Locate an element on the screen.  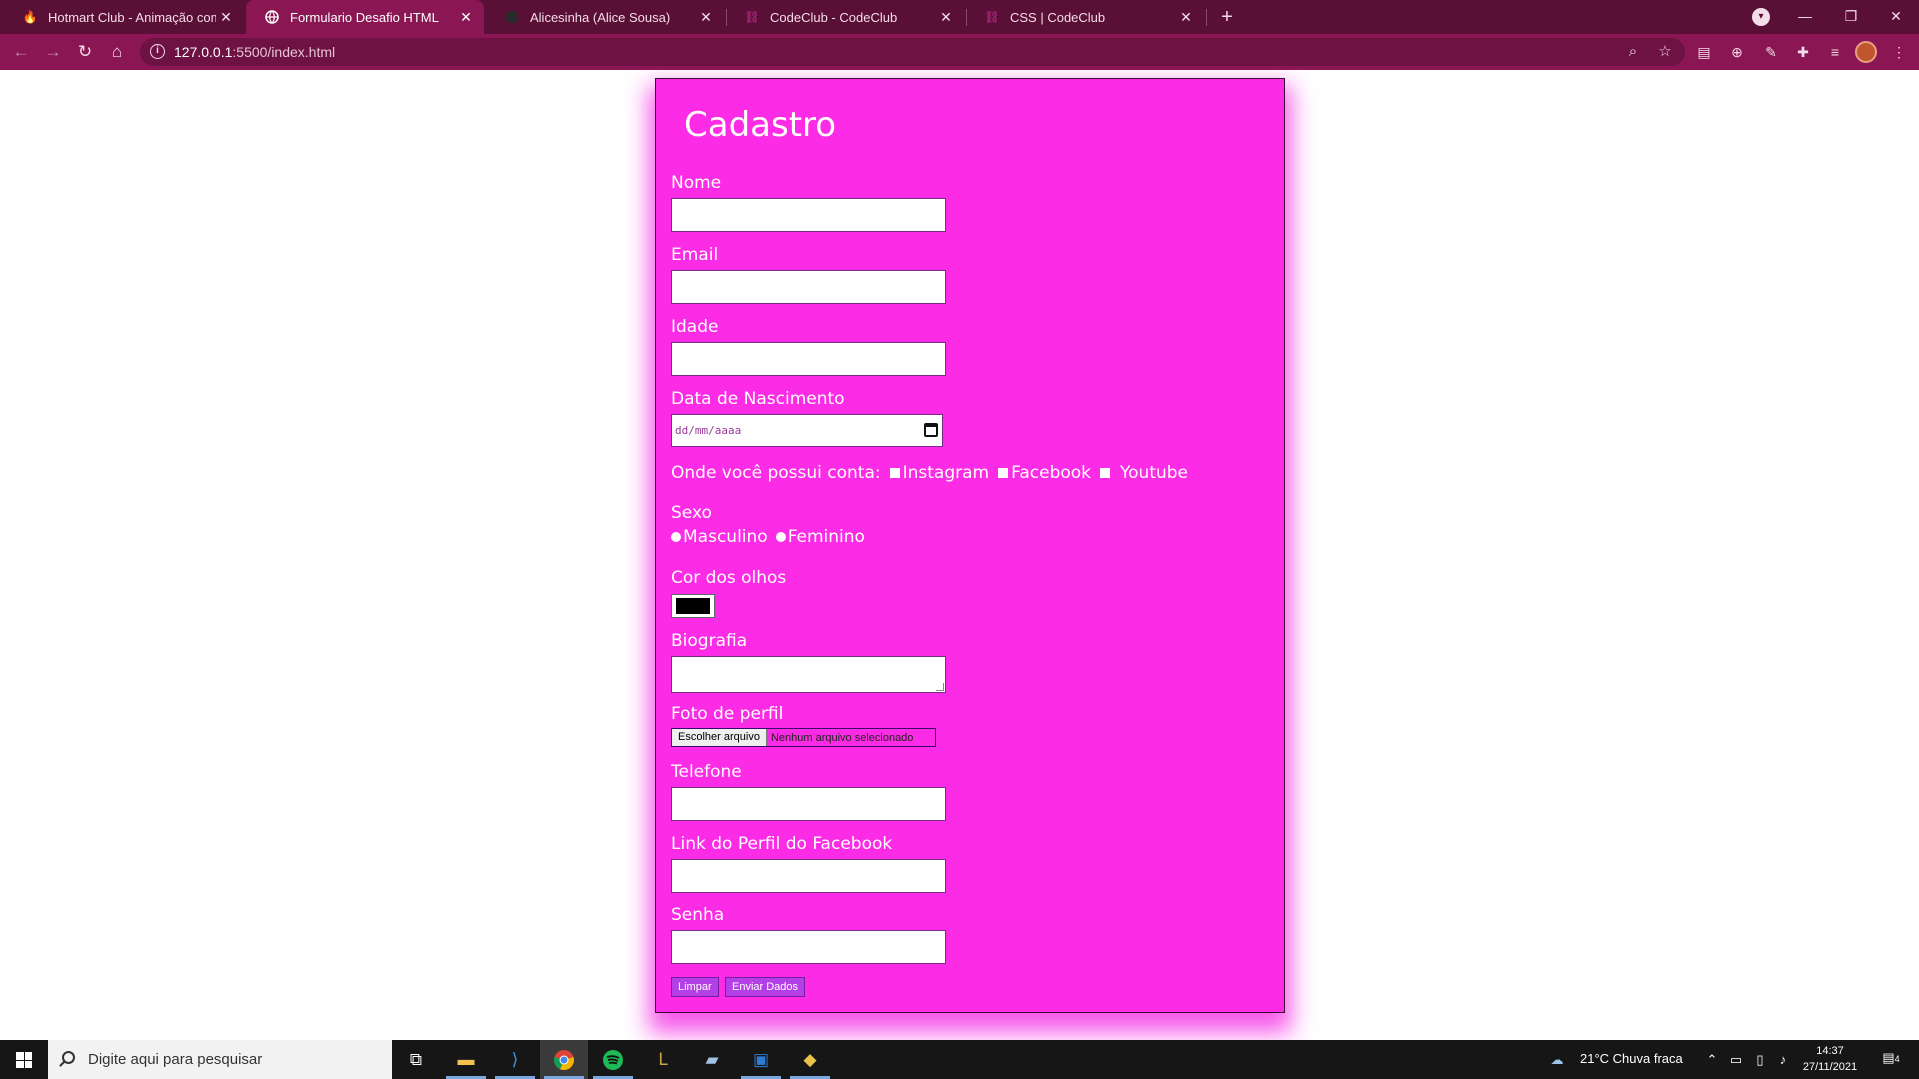
male-label: Masculino is located at coordinates (725, 537).